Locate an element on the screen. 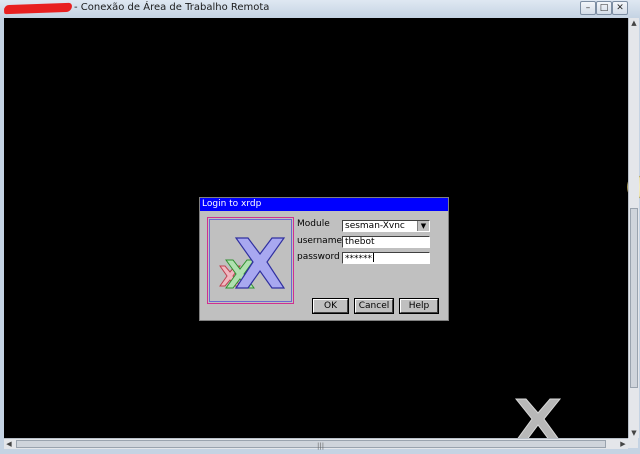  module-select-value: sesman-Xvnc is located at coordinates (375, 226).